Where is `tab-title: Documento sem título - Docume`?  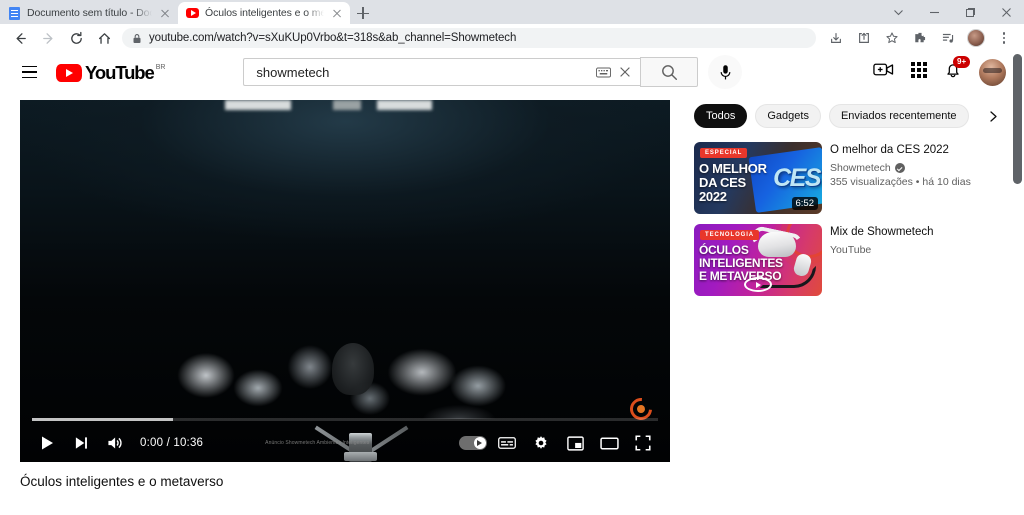
tab-title: Documento sem título - Docume is located at coordinates (89, 13).